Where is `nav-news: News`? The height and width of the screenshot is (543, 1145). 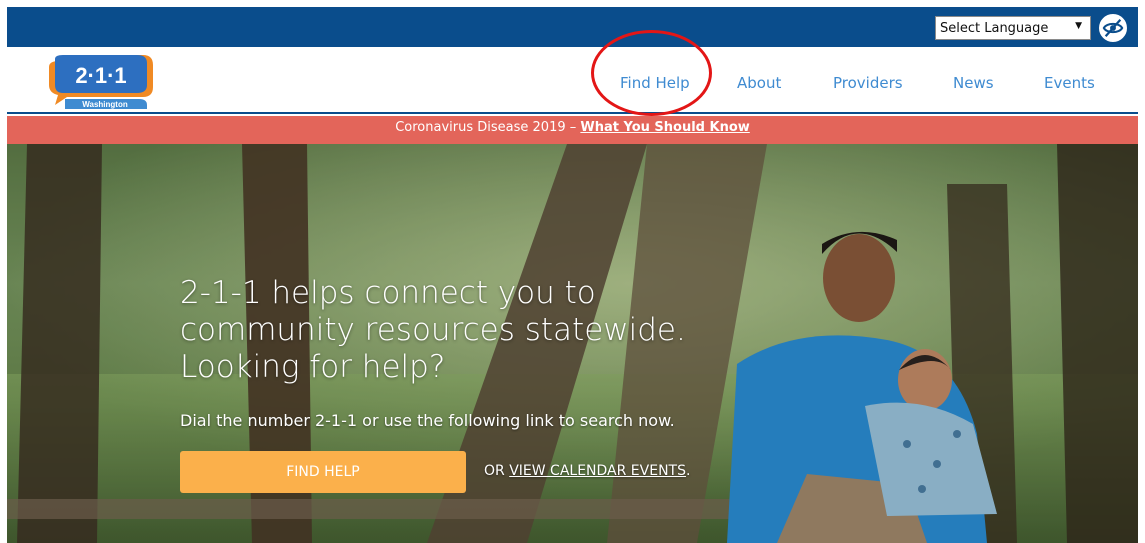 nav-news: News is located at coordinates (973, 83).